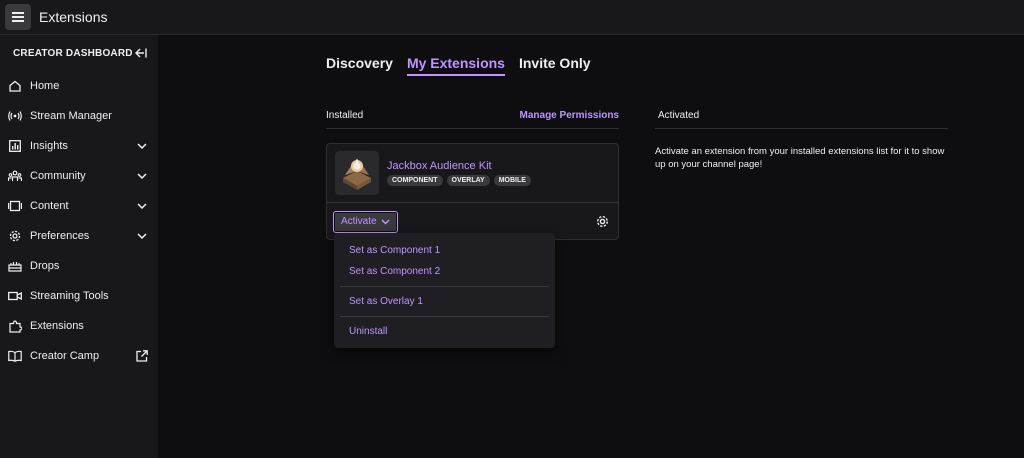 The image size is (1024, 458). Describe the element at coordinates (15, 356) in the screenshot. I see `book-icon` at that location.